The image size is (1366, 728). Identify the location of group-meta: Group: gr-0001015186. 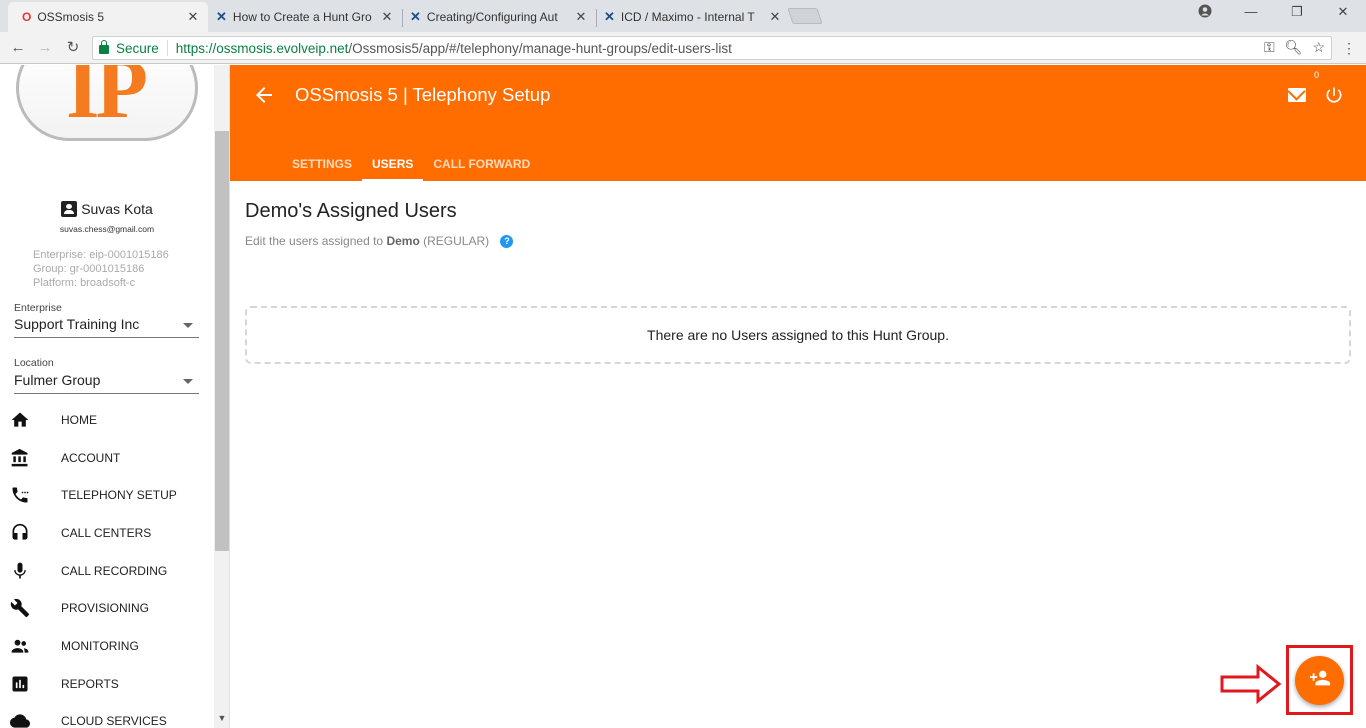
(89, 269).